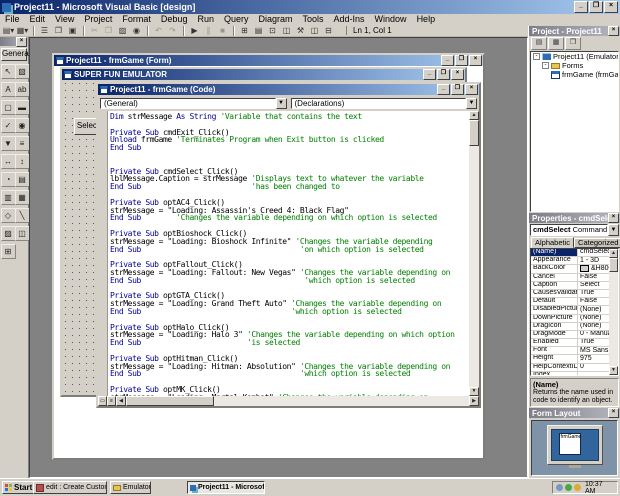  Describe the element at coordinates (8, 125) in the screenshot. I see `checkbox-tool: ✓` at that location.